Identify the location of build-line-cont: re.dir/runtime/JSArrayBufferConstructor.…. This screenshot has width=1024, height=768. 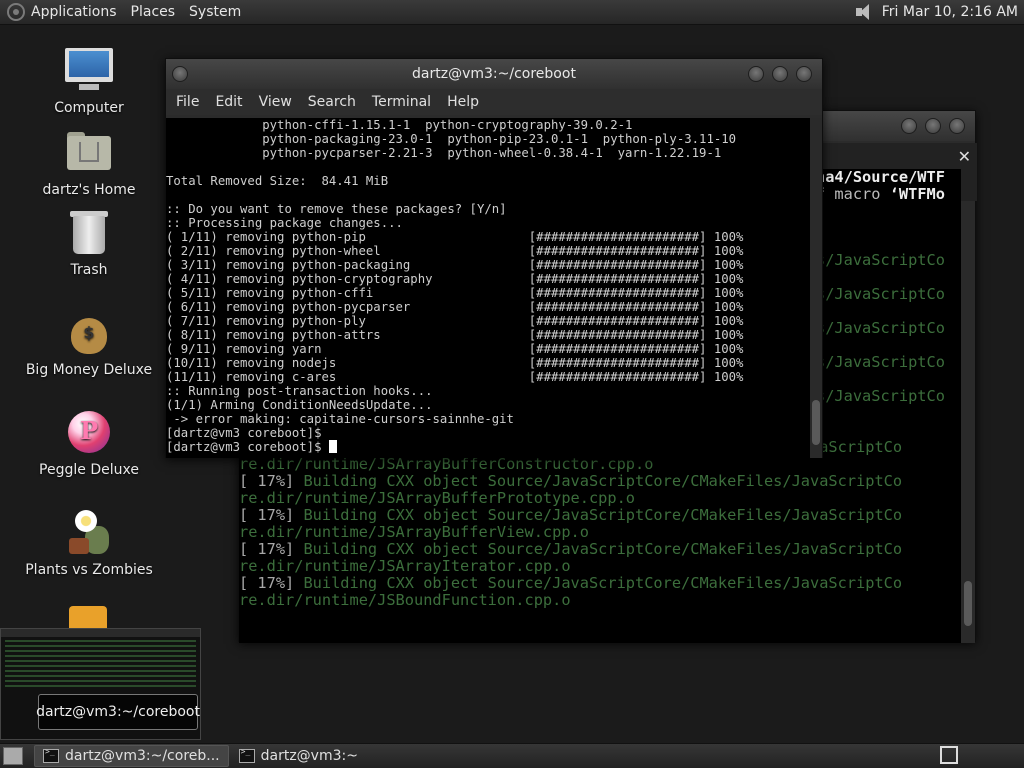
(446, 464).